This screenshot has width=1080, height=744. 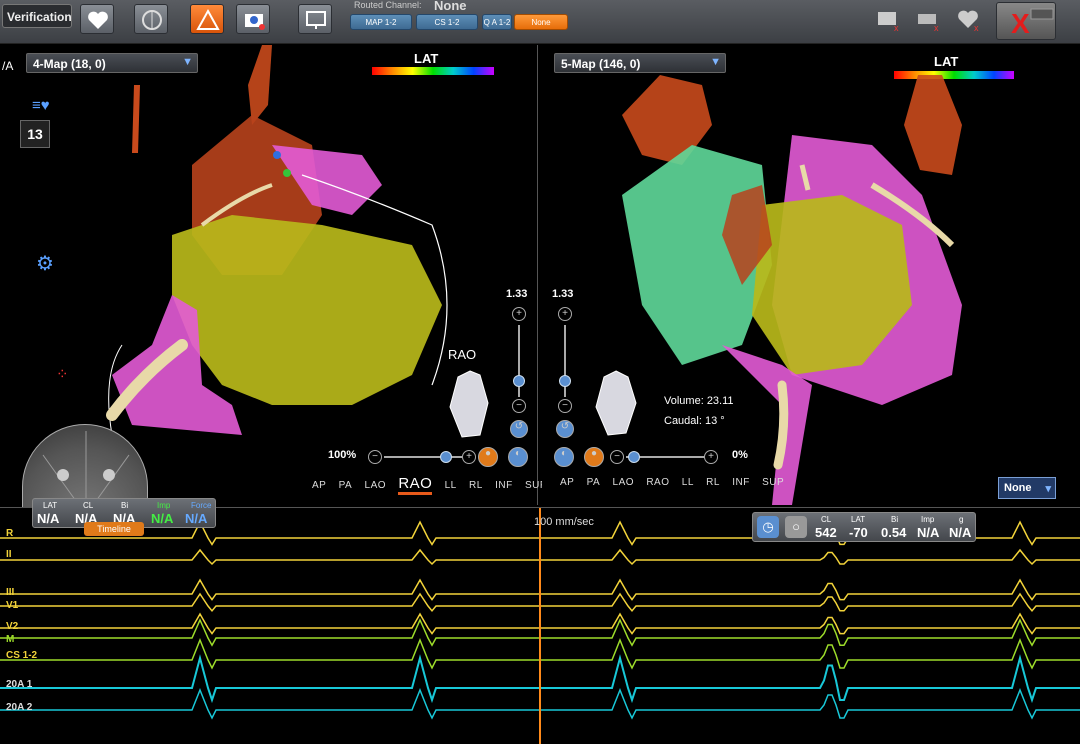 What do you see at coordinates (434, 485) in the screenshot?
I see `view-buttons: AP PA LAO RAO LL RL INF SUP` at bounding box center [434, 485].